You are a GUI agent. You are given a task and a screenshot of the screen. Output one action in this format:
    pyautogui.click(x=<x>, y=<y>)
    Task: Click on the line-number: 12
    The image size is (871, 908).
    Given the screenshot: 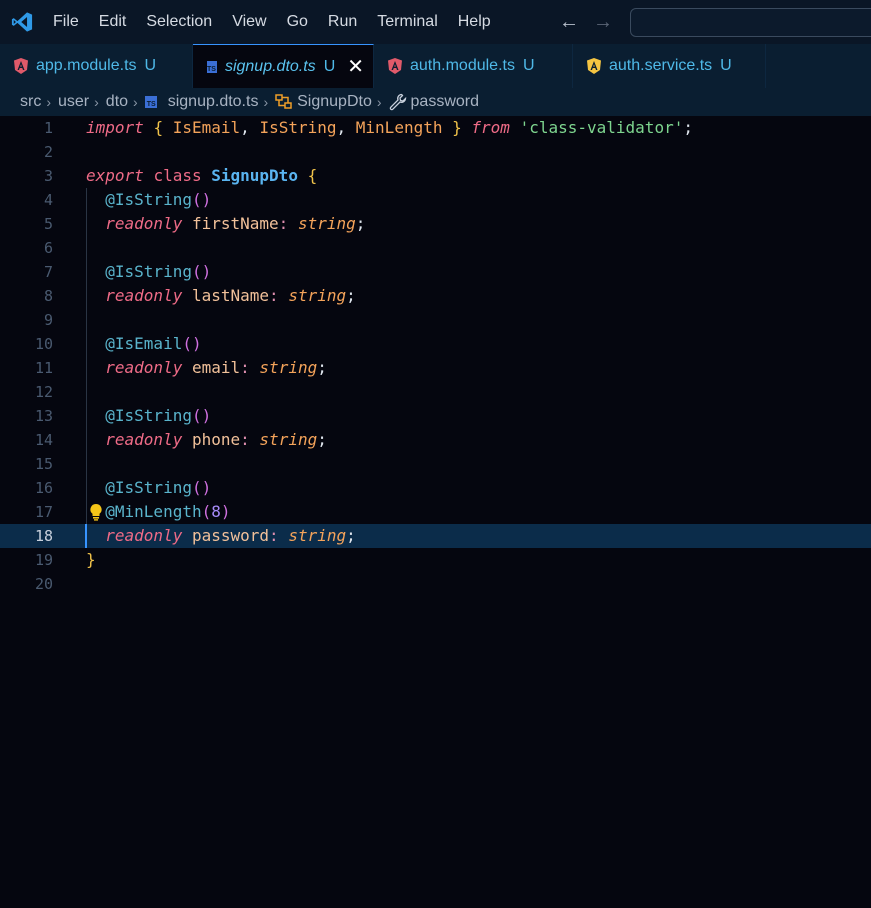 What is the action you would take?
    pyautogui.click(x=43, y=392)
    